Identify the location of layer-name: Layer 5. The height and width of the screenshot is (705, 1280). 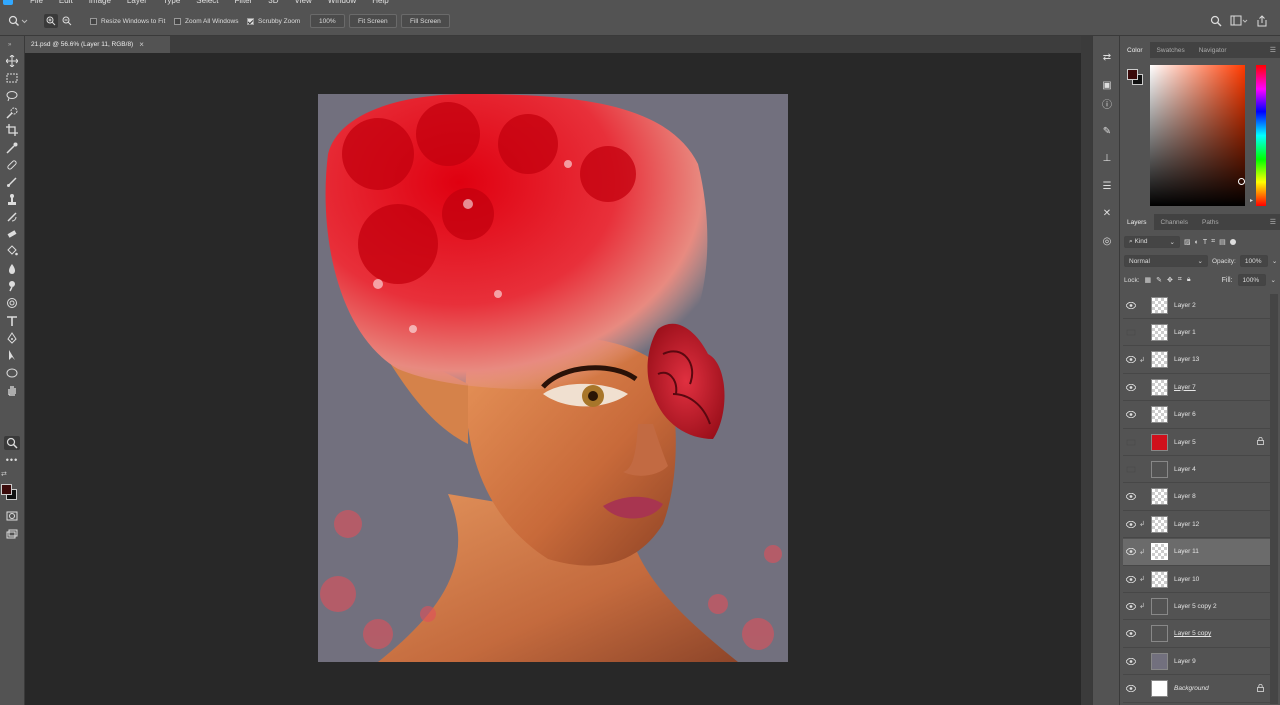
(1215, 442).